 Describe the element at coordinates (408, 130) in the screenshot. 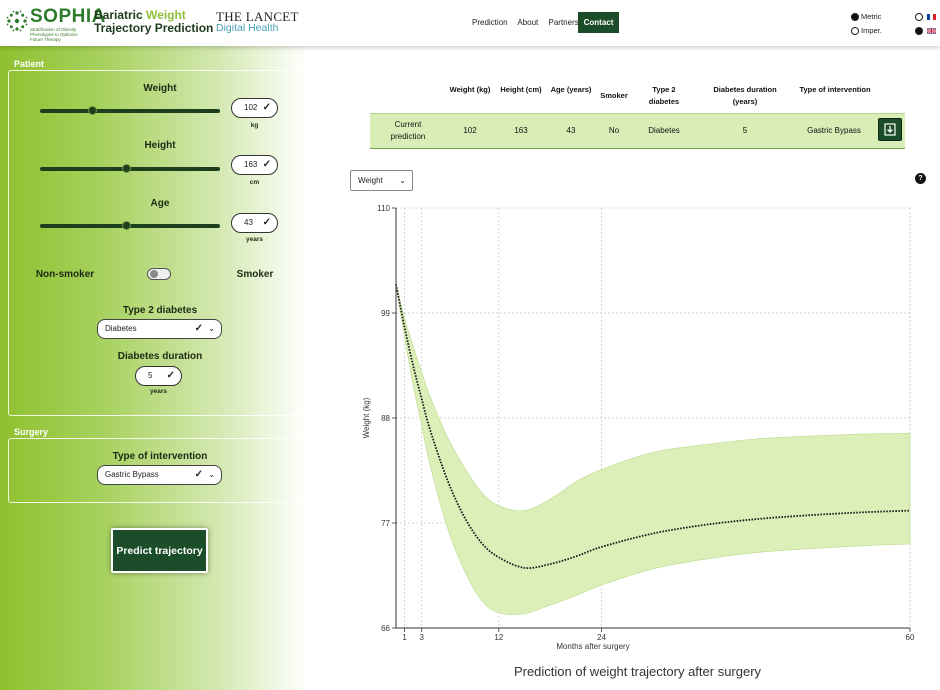

I see `table-row-label: Current prediction` at that location.